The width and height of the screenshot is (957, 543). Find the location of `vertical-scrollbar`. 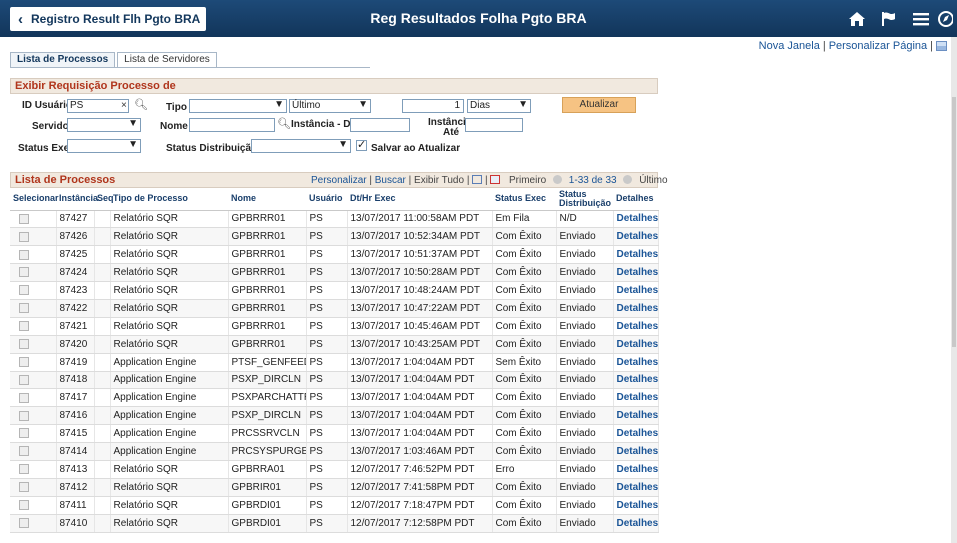

vertical-scrollbar is located at coordinates (954, 290).